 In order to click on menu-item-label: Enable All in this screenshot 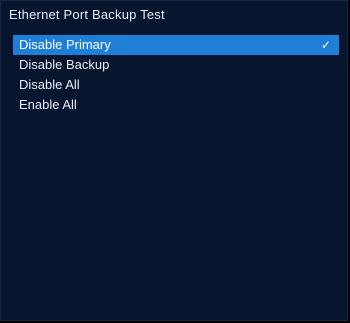, I will do `click(48, 104)`.